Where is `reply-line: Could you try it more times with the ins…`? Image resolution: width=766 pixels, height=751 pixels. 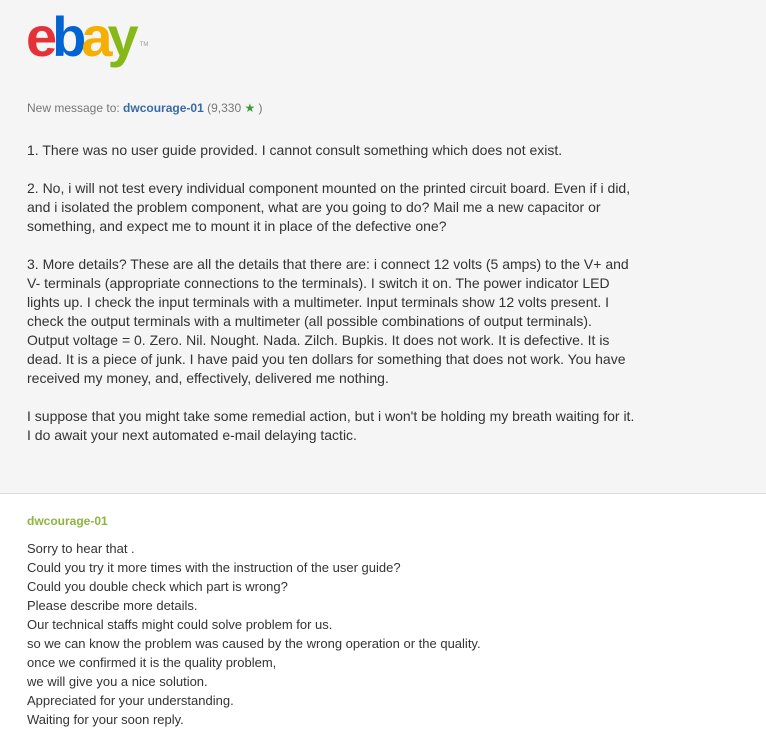 reply-line: Could you try it more times with the ins… is located at coordinates (214, 567).